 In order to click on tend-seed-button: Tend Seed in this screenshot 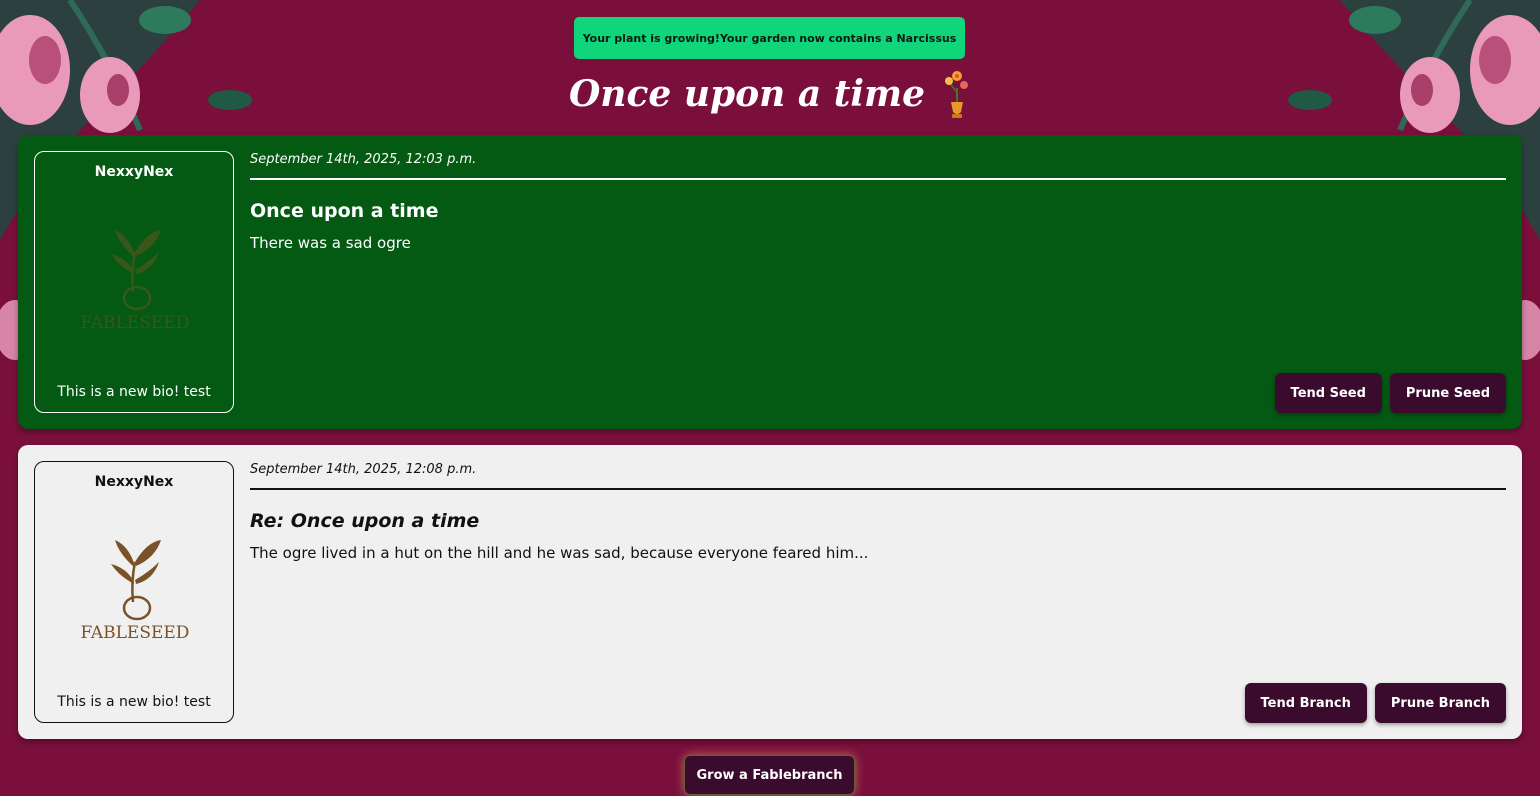, I will do `click(1328, 393)`.